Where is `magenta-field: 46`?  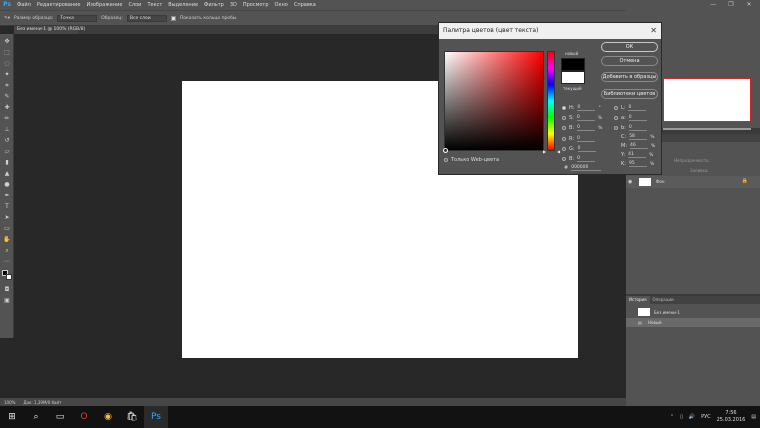
magenta-field: 46 is located at coordinates (639, 146).